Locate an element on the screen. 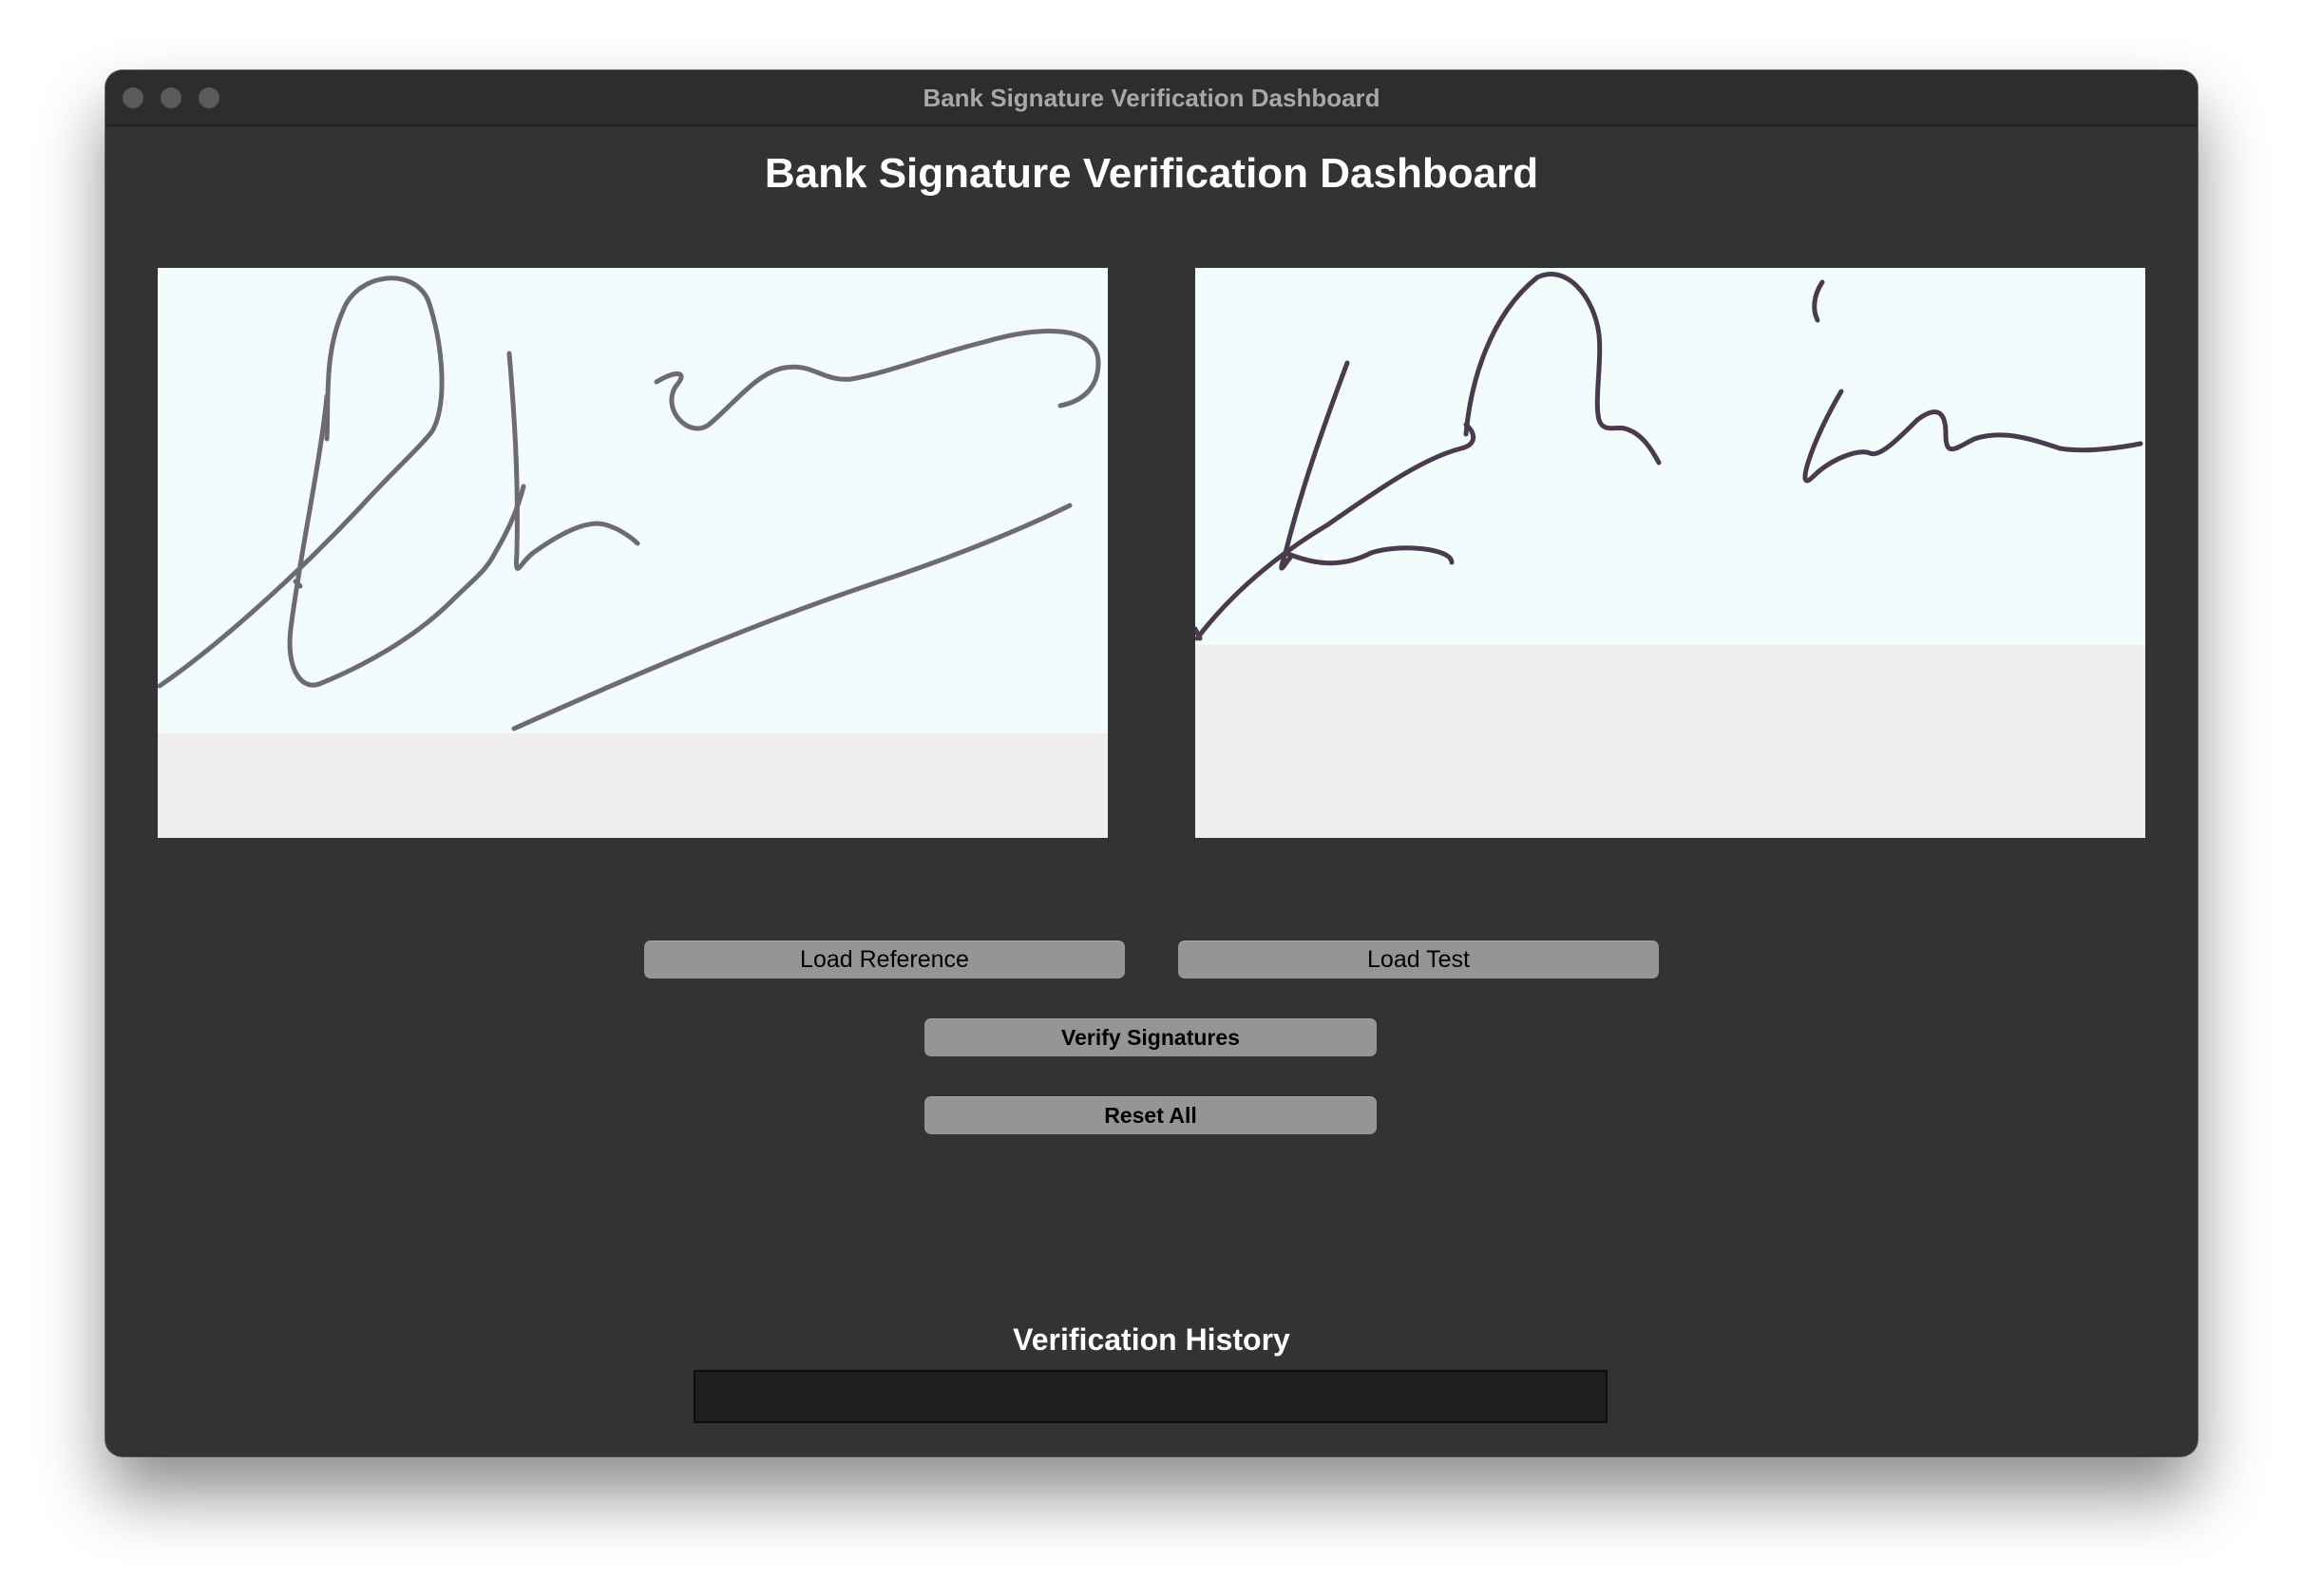  reference-signature-panel is located at coordinates (633, 553).